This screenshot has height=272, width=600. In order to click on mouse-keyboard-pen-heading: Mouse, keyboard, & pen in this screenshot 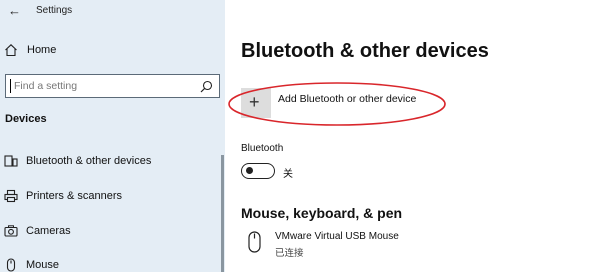, I will do `click(322, 213)`.